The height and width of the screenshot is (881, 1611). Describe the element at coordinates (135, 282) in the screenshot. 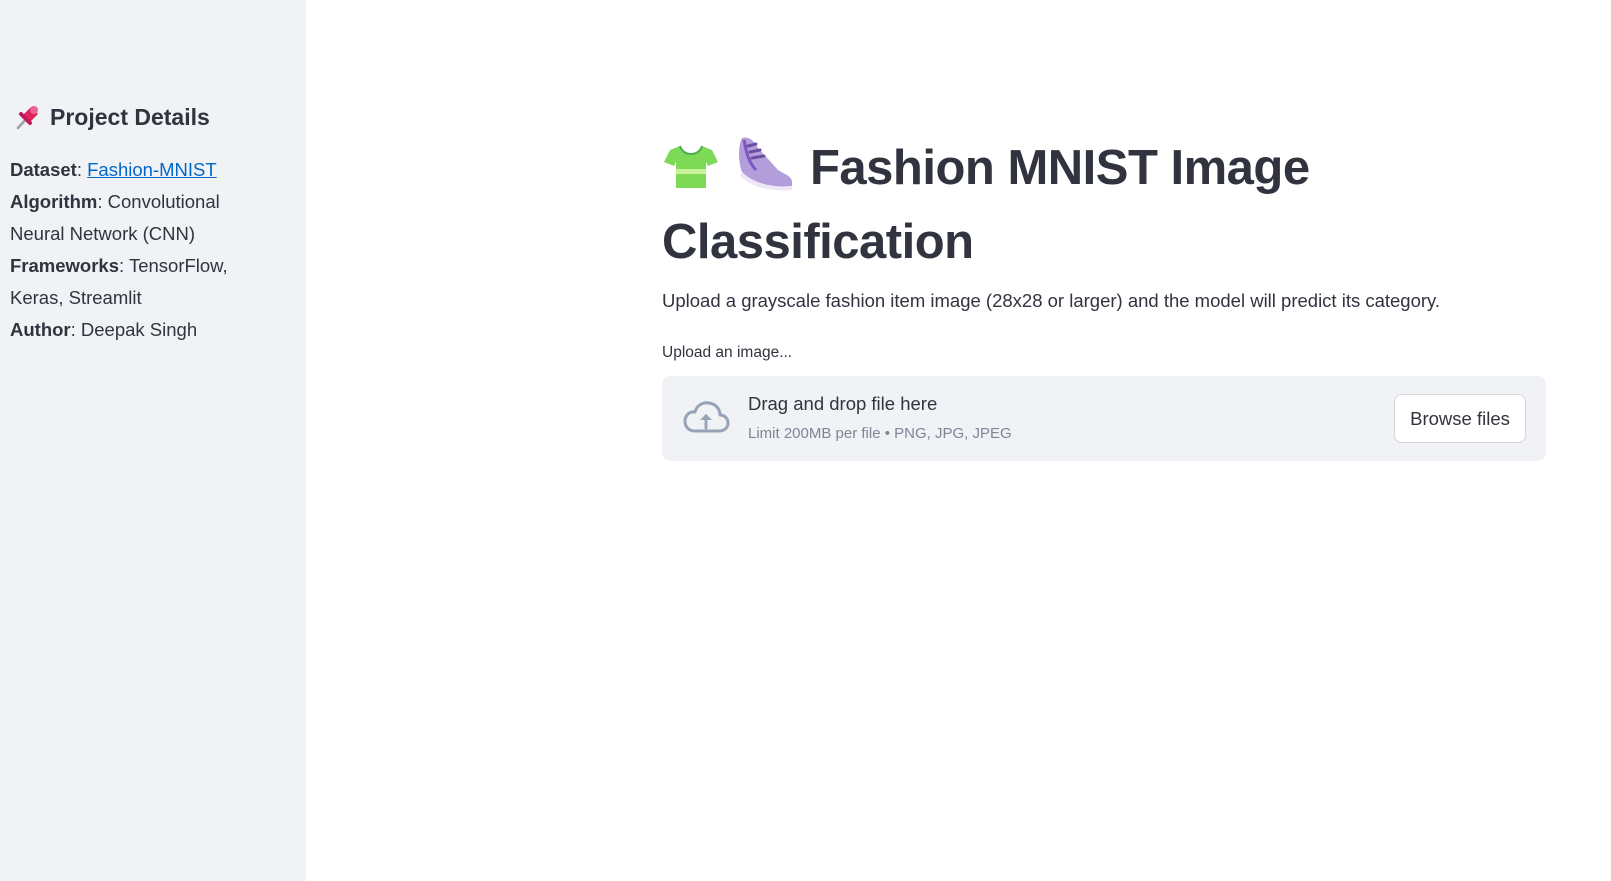

I see `detail-frameworks: Frameworks: TensorFlow, Keras, Streamlit` at that location.